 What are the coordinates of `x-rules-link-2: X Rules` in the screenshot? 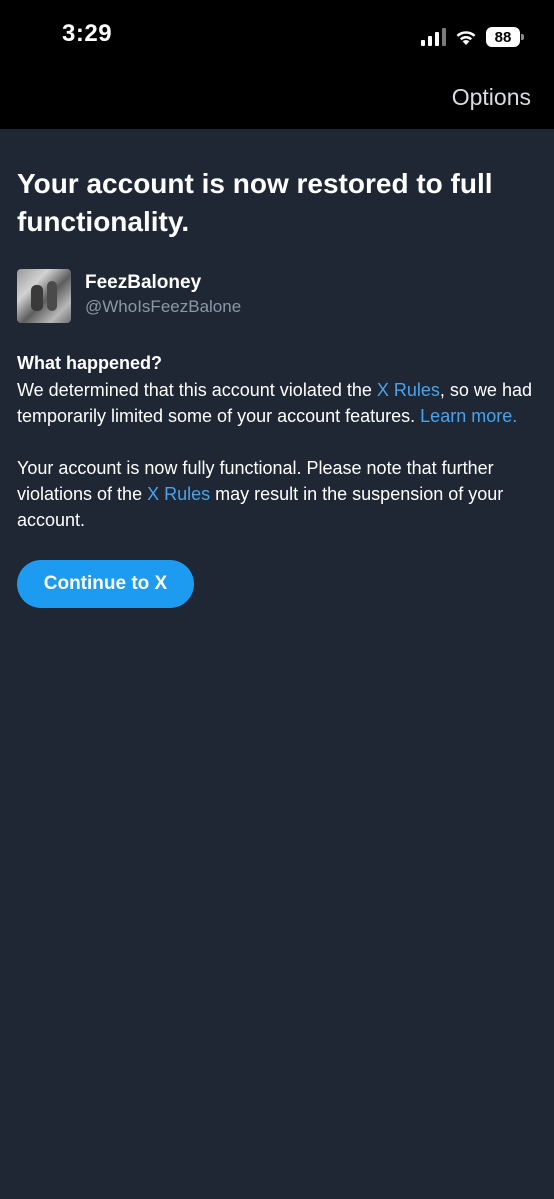 It's located at (178, 494).